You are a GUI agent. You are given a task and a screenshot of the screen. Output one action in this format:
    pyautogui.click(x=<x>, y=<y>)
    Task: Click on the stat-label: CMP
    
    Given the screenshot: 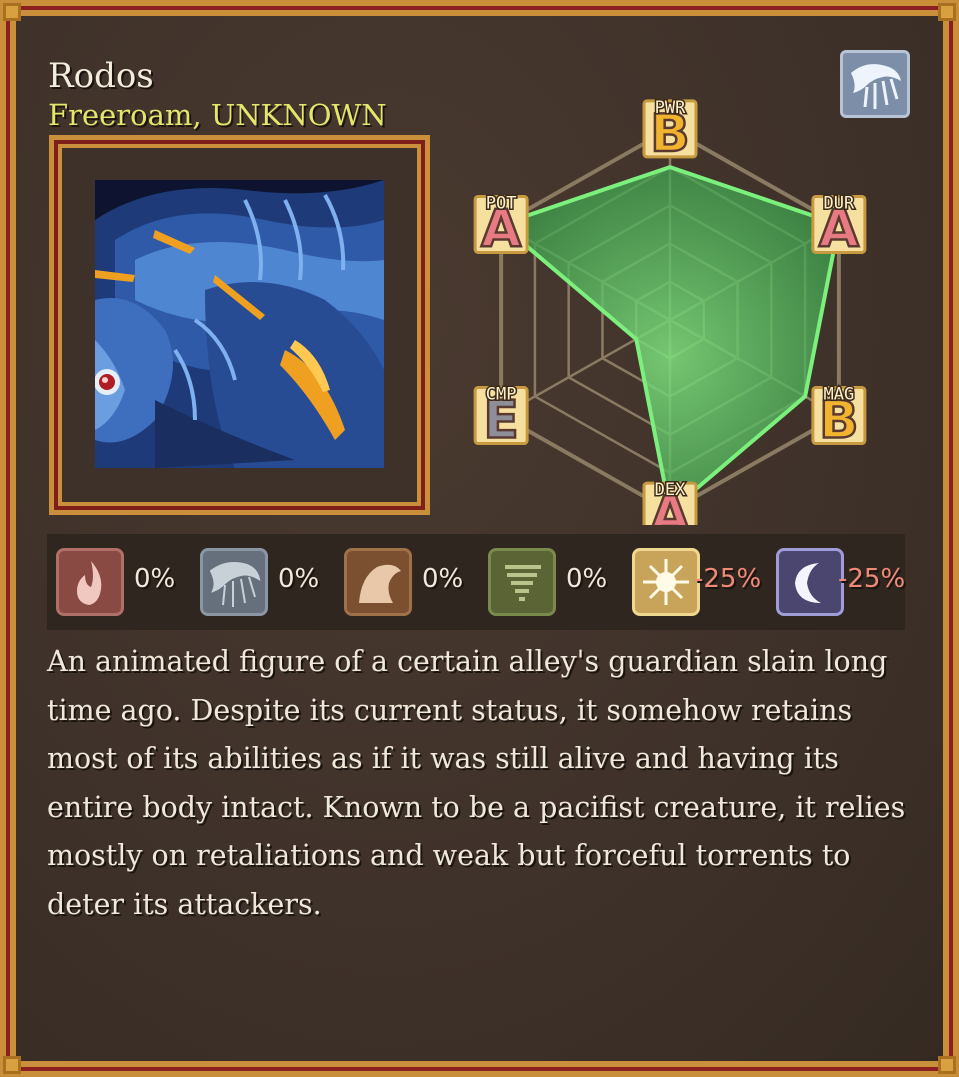 What is the action you would take?
    pyautogui.click(x=501, y=395)
    